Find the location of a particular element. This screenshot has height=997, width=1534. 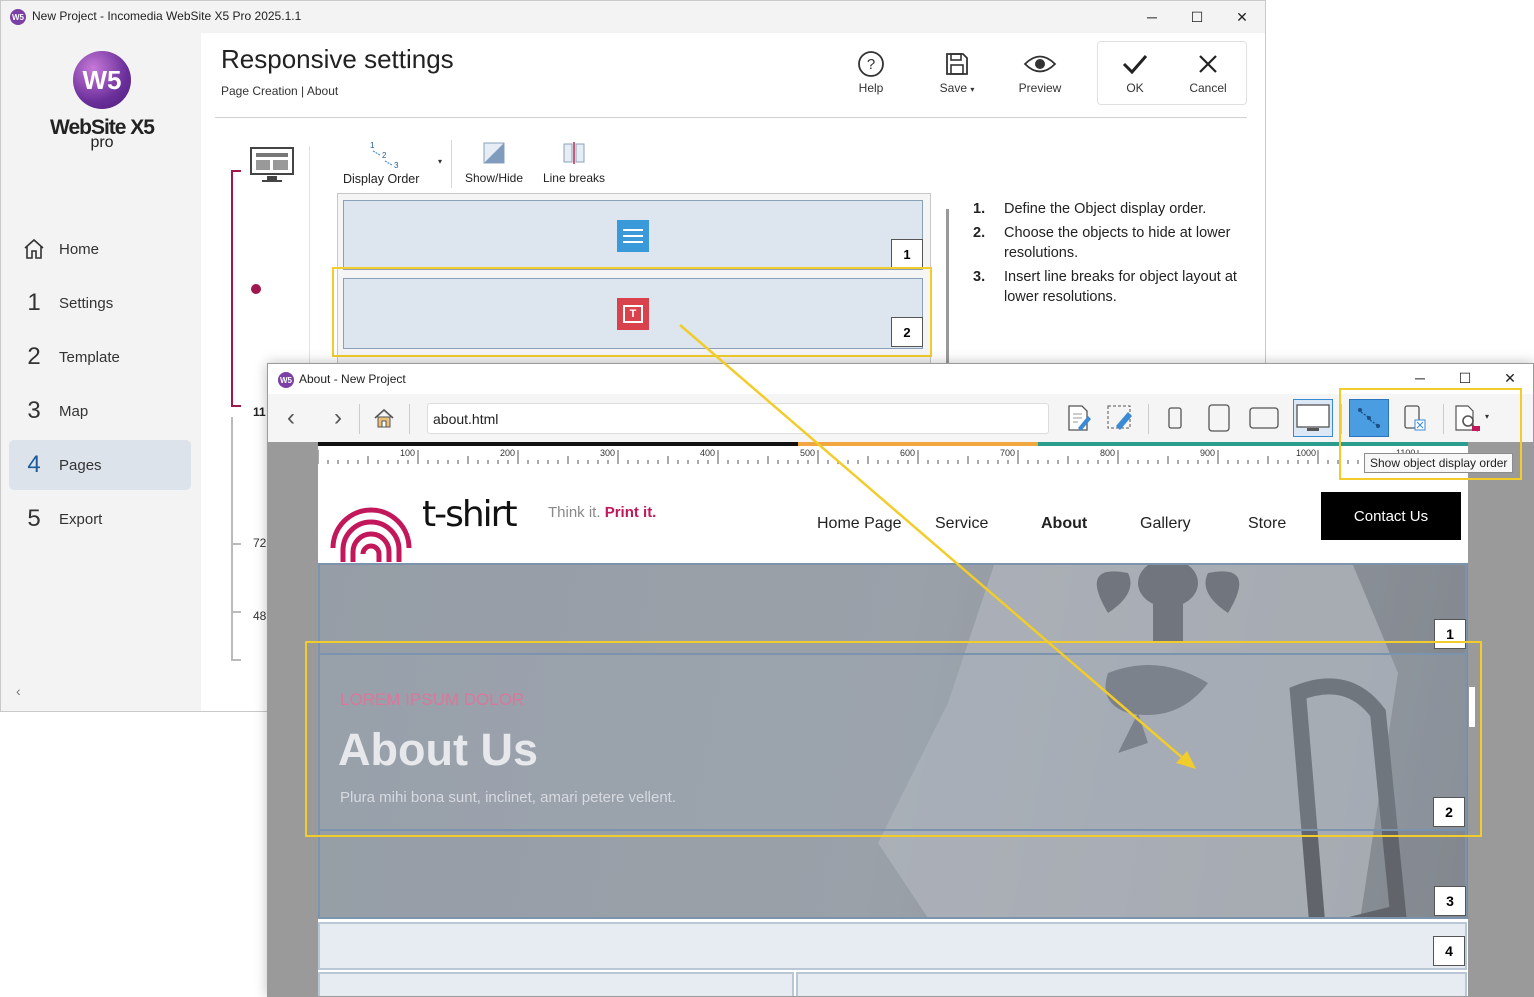

show-hide-label: Show/Hide is located at coordinates (494, 178).